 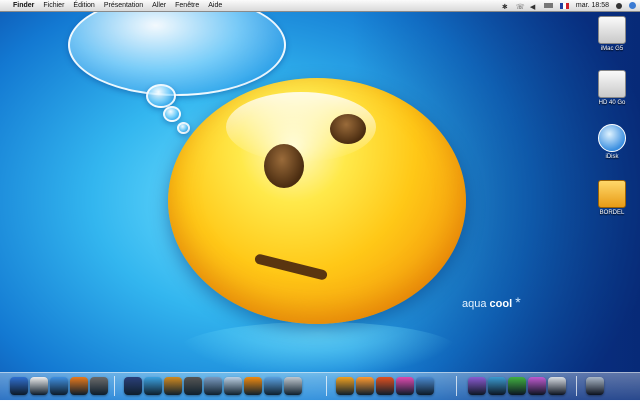 What do you see at coordinates (291, 267) in the screenshot?
I see `smiley-mouth` at bounding box center [291, 267].